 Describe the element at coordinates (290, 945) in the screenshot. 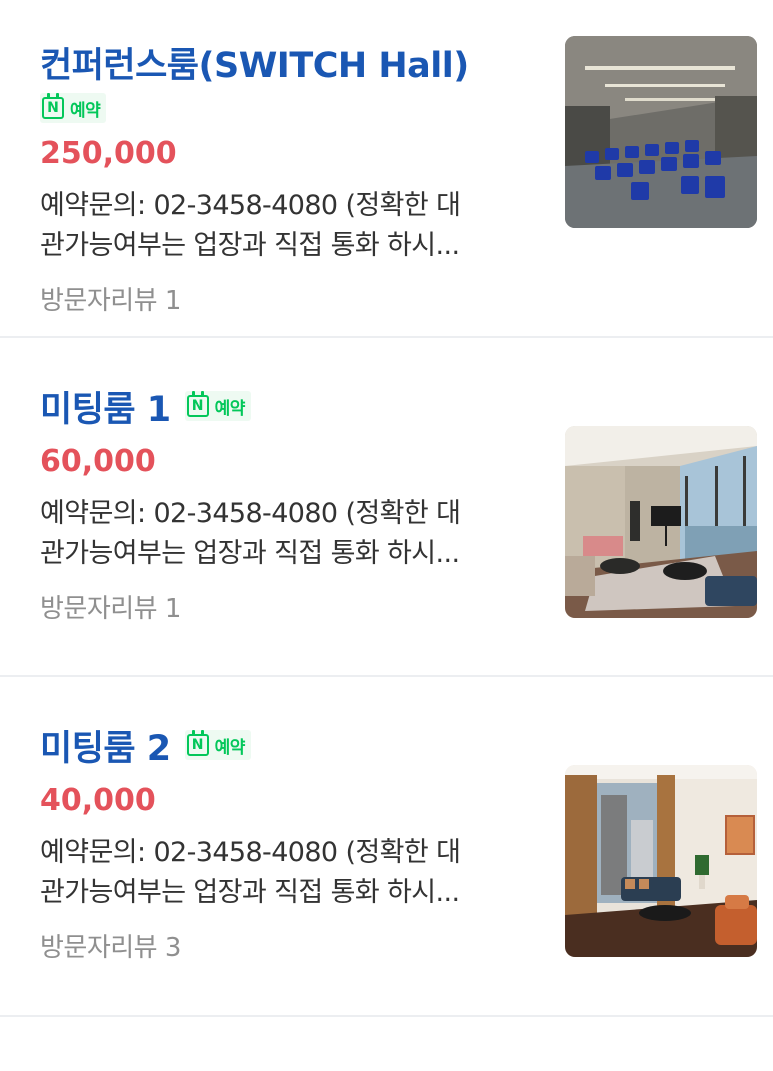

I see `visitor-reviews-count: 방문자리뷰 3` at that location.